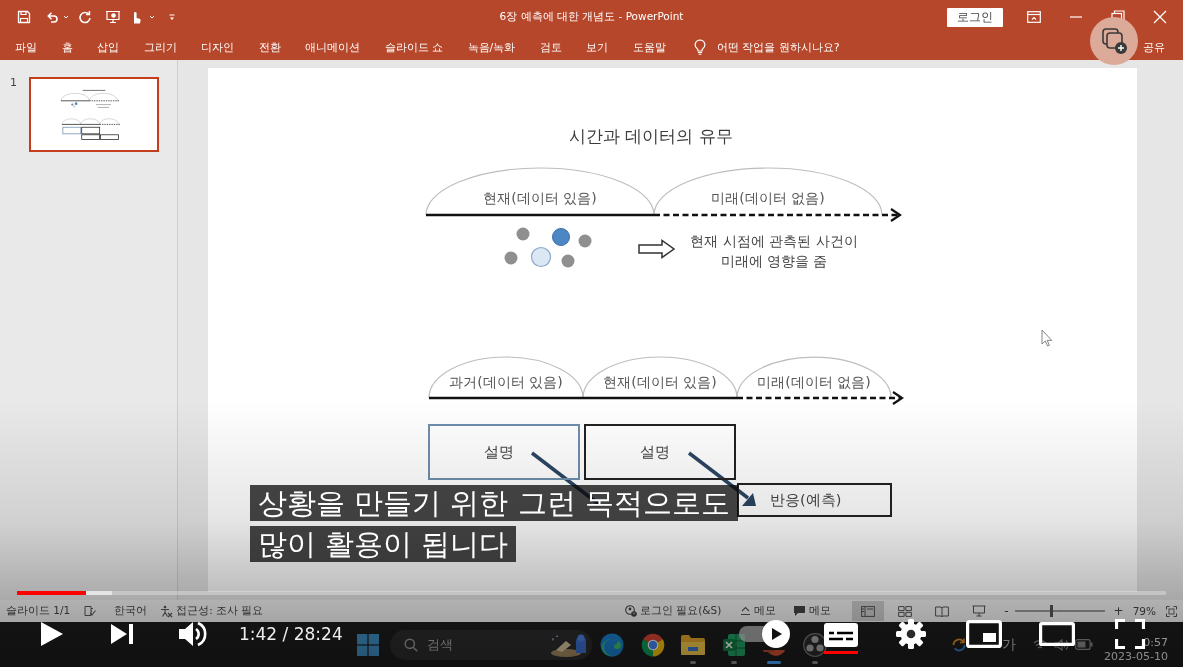 The width and height of the screenshot is (1183, 667). I want to click on accessibility-button: 접근성: 조사 필요, so click(212, 611).